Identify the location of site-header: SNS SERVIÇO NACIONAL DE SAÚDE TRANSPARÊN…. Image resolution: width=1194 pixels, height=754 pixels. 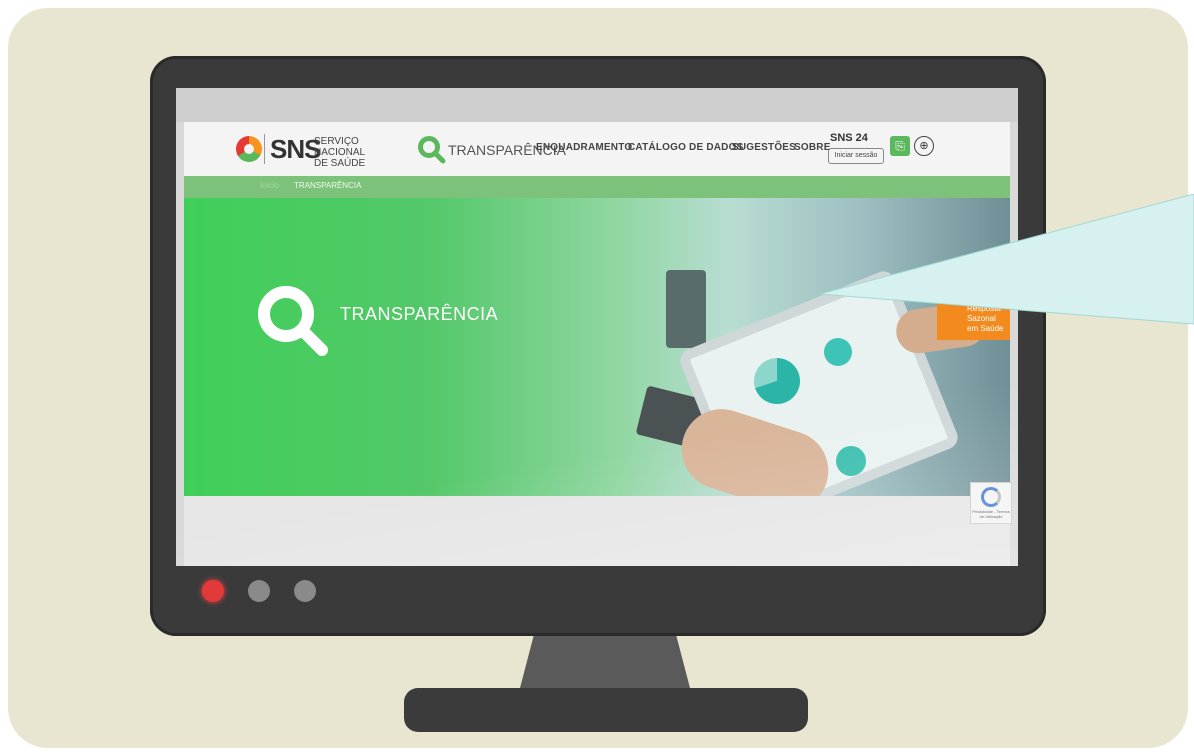
(597, 149).